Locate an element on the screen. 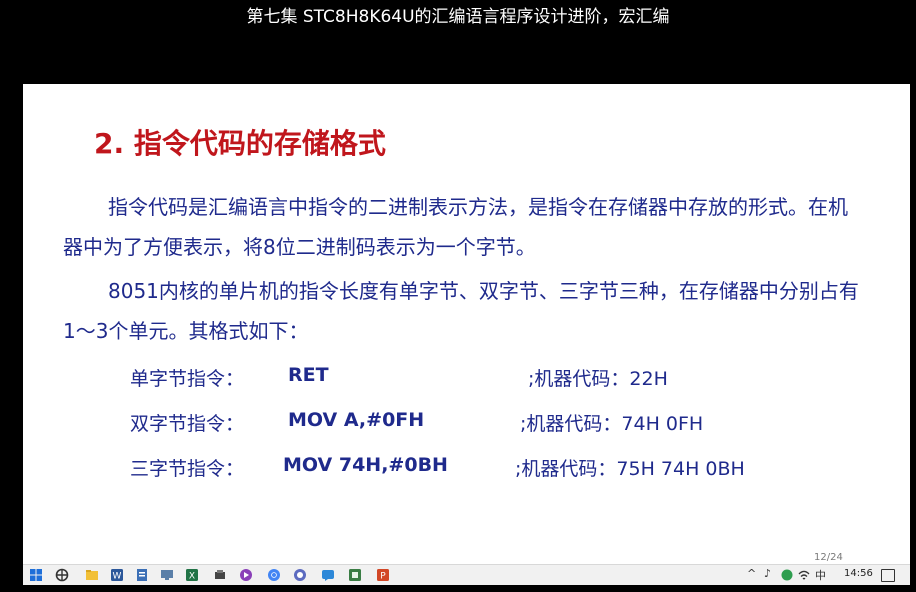 The image size is (916, 592). instruction-code: MOV A,#0FH is located at coordinates (356, 420).